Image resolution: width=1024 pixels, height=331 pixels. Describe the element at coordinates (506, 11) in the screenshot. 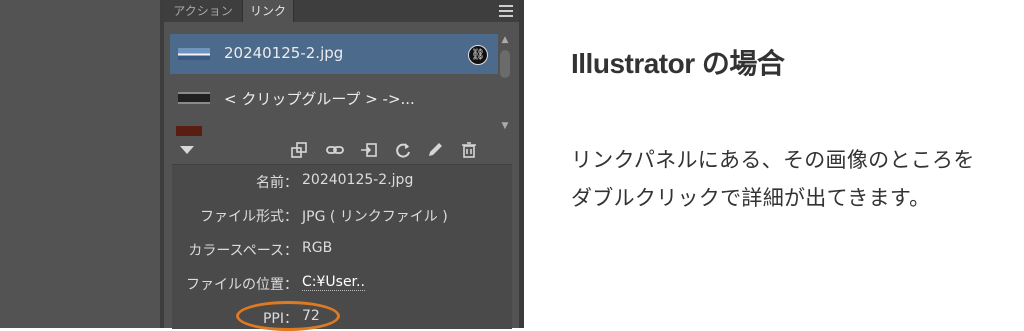

I see `panel-menu-icon` at that location.